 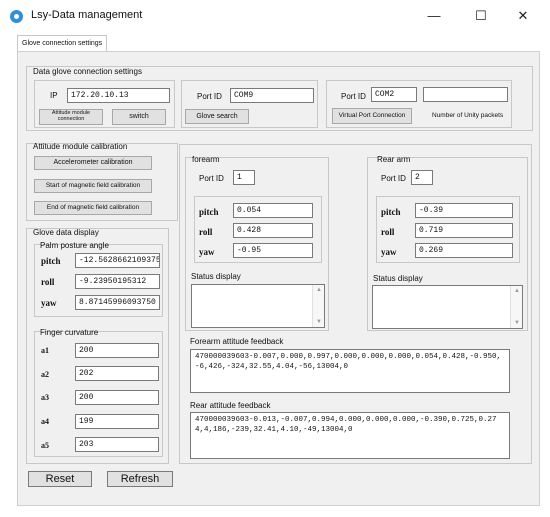 I want to click on reset-button: Reset, so click(x=60, y=479).